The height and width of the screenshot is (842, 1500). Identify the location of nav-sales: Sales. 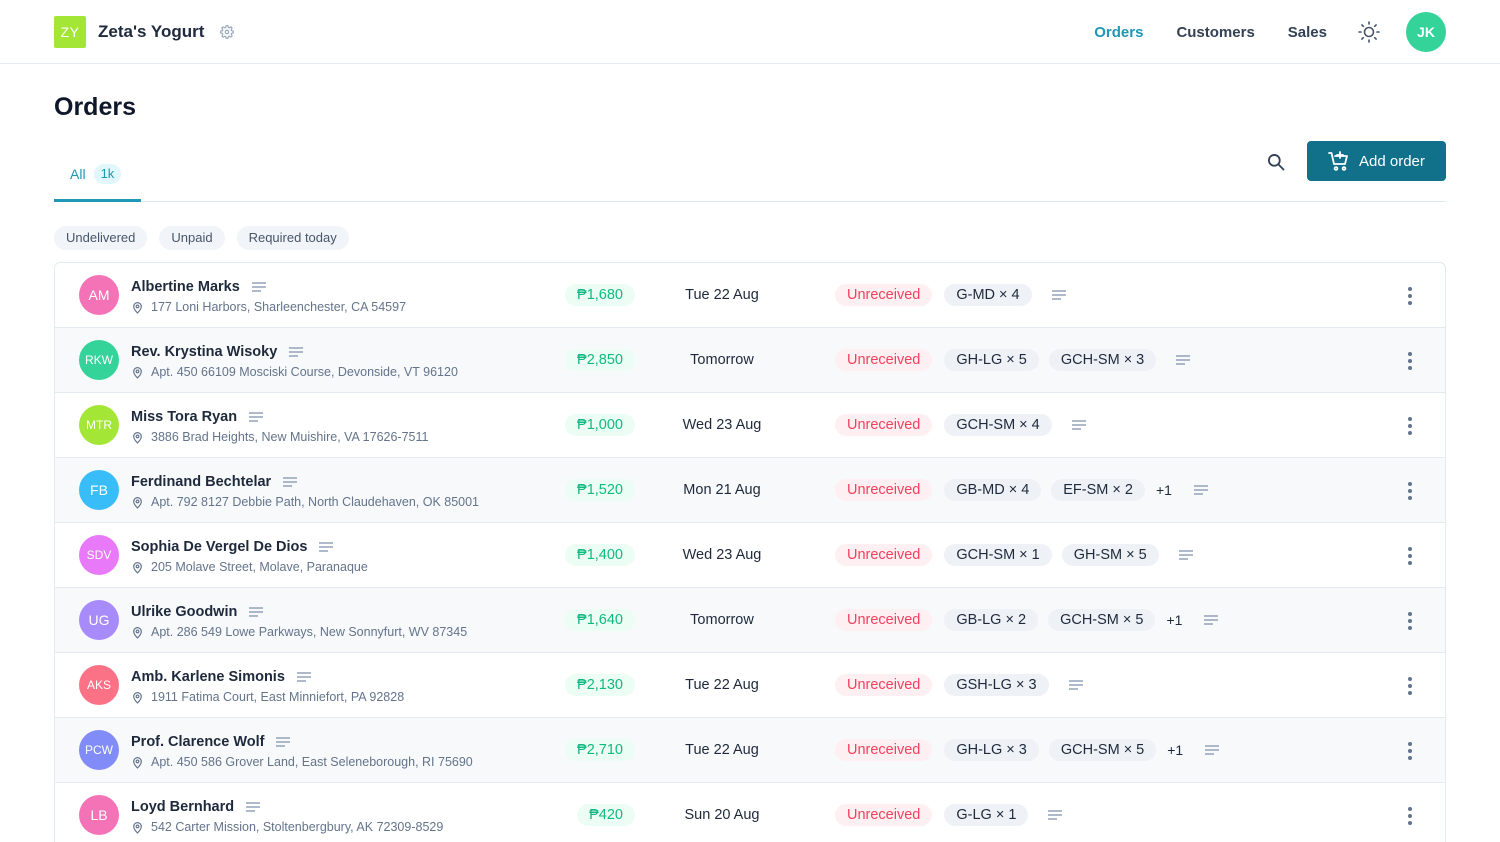
(1307, 32).